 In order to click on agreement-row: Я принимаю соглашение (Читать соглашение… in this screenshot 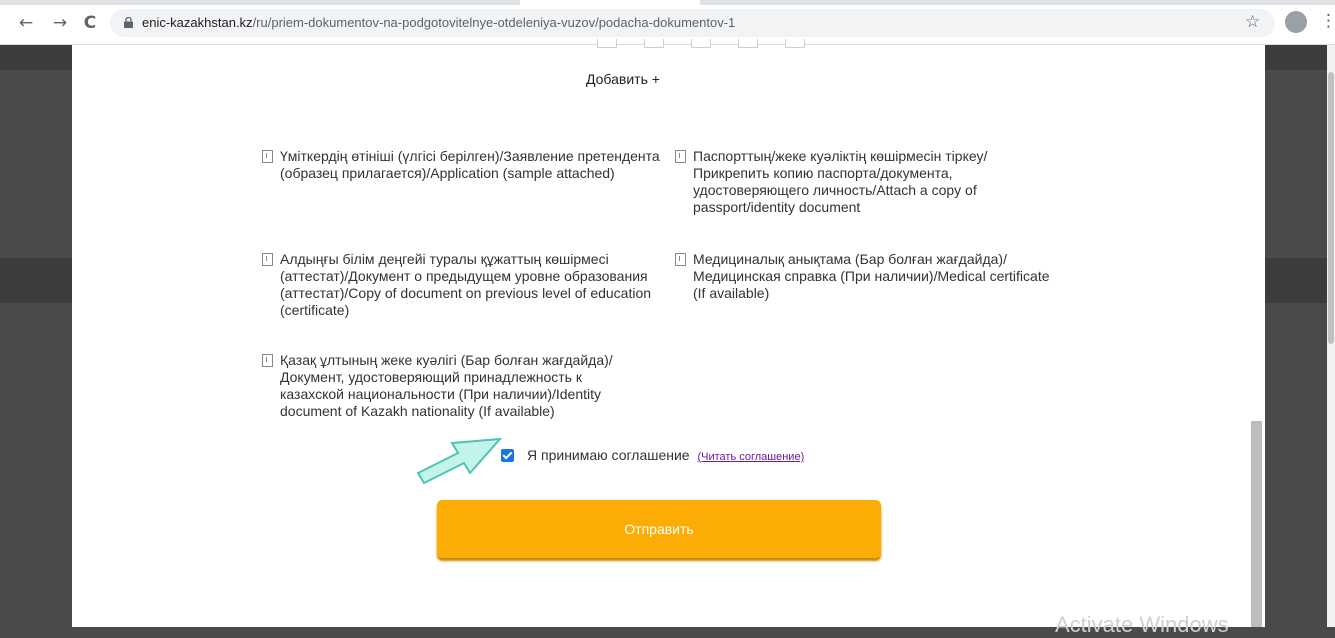, I will do `click(652, 455)`.